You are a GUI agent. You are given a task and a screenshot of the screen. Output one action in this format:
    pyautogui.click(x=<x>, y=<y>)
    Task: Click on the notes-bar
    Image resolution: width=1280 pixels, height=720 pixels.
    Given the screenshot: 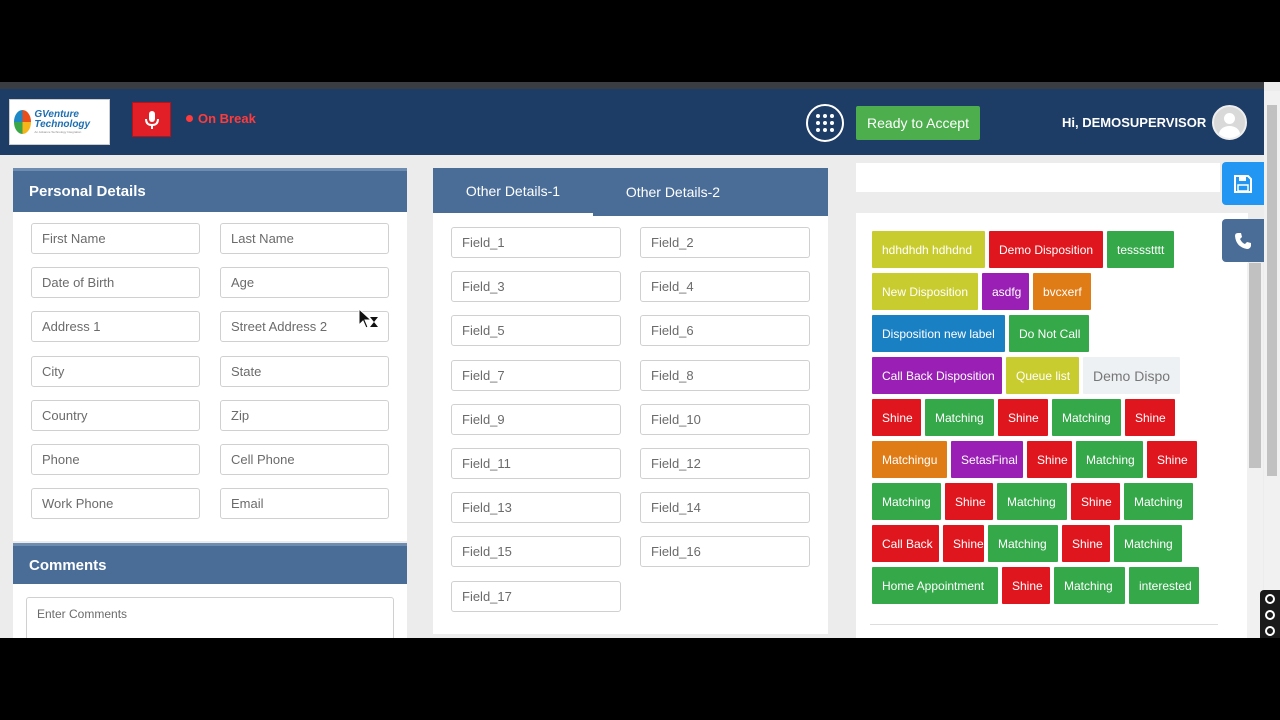 What is the action you would take?
    pyautogui.click(x=1038, y=177)
    